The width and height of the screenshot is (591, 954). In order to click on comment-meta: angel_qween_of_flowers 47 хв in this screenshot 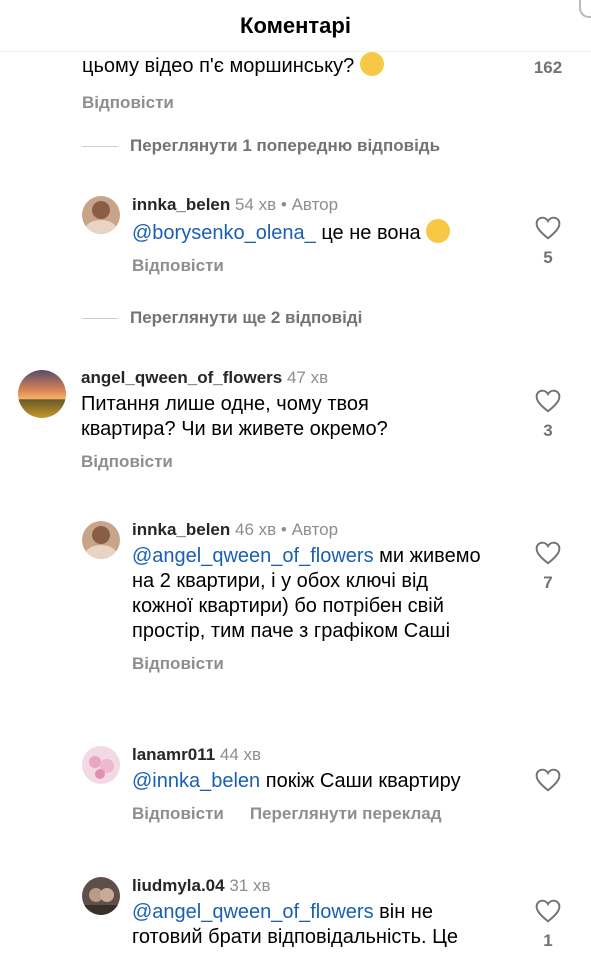, I will do `click(205, 377)`.